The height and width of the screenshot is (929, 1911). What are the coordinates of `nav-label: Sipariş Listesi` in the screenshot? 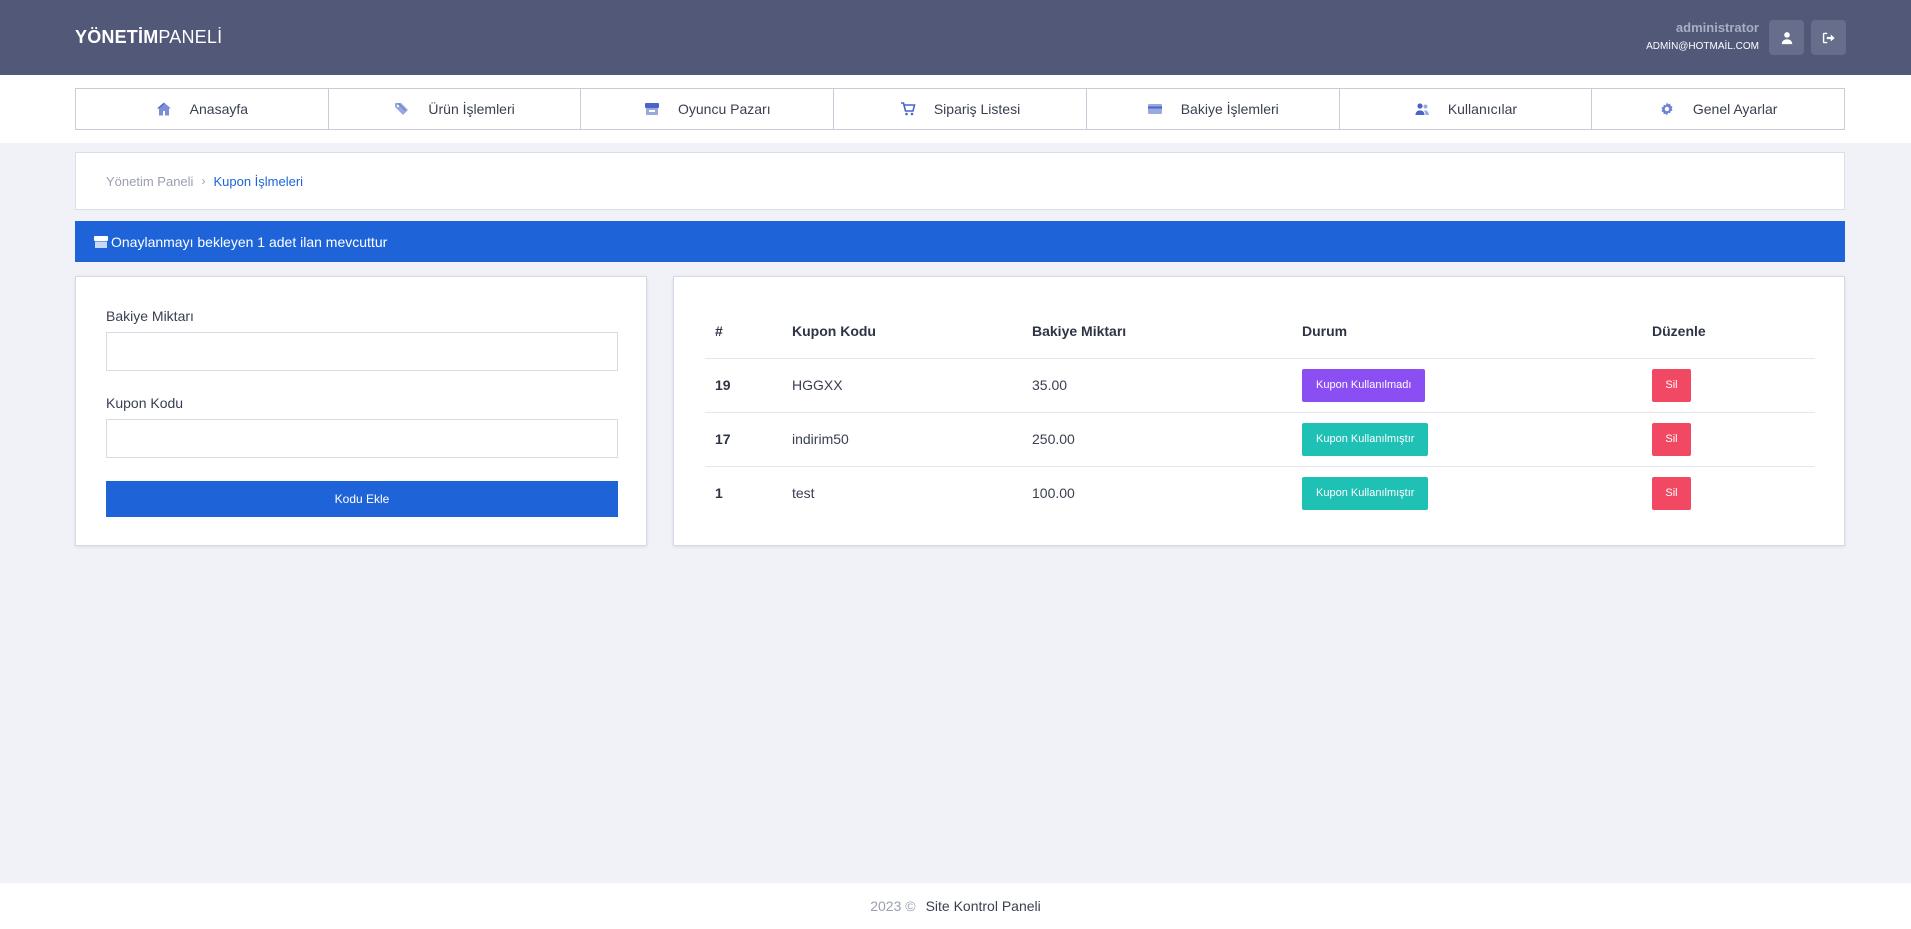 It's located at (977, 109).